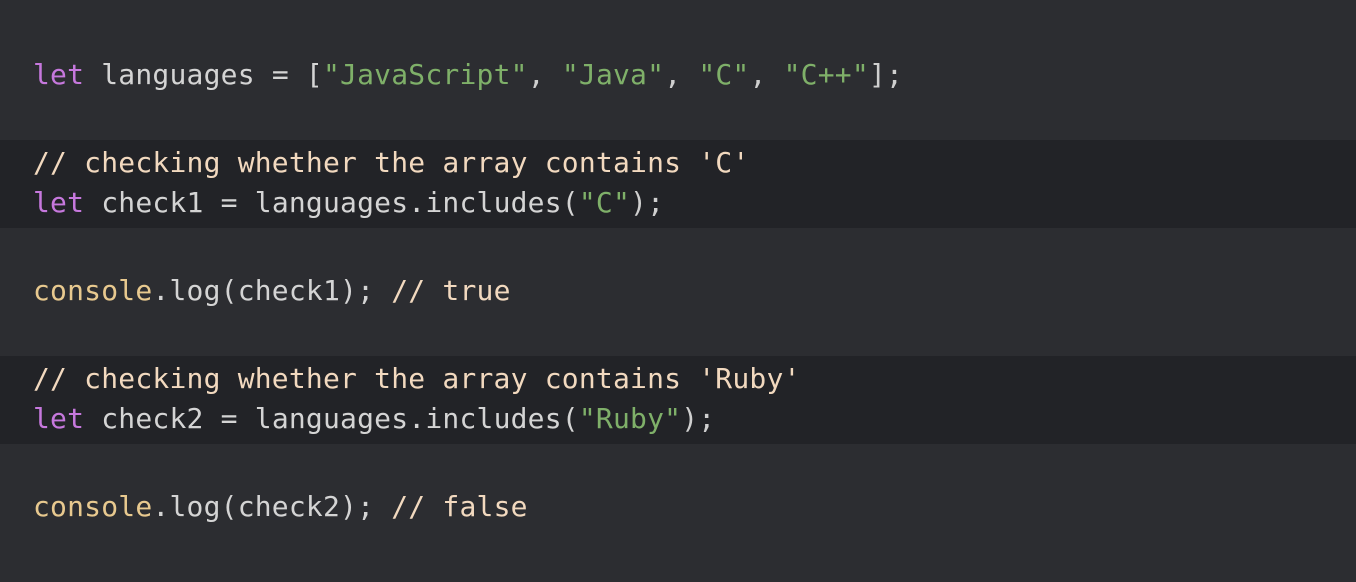 The width and height of the screenshot is (1356, 582). Describe the element at coordinates (886, 74) in the screenshot. I see `punctuation: ];` at that location.